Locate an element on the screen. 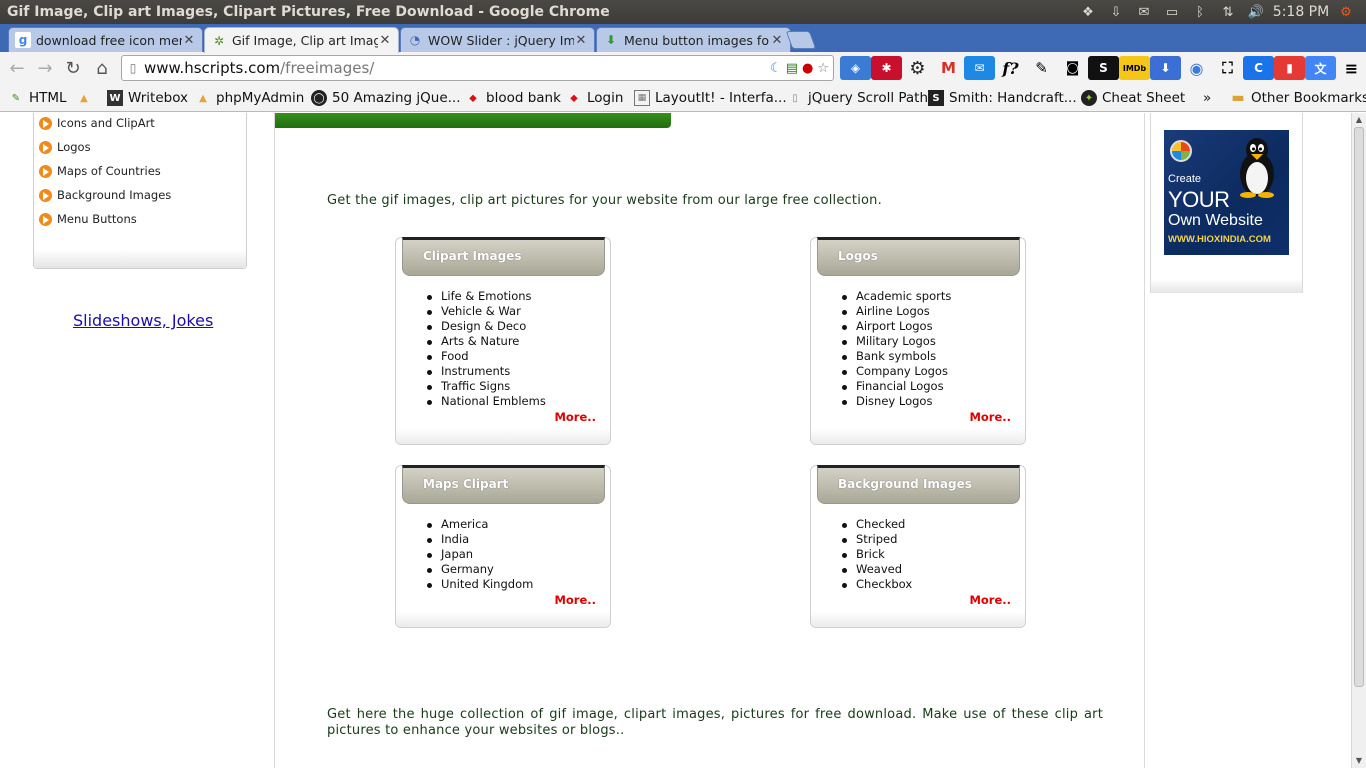 The height and width of the screenshot is (768, 1366). nav-icons-and-clipart: Icons and ClipArt is located at coordinates (97, 123).